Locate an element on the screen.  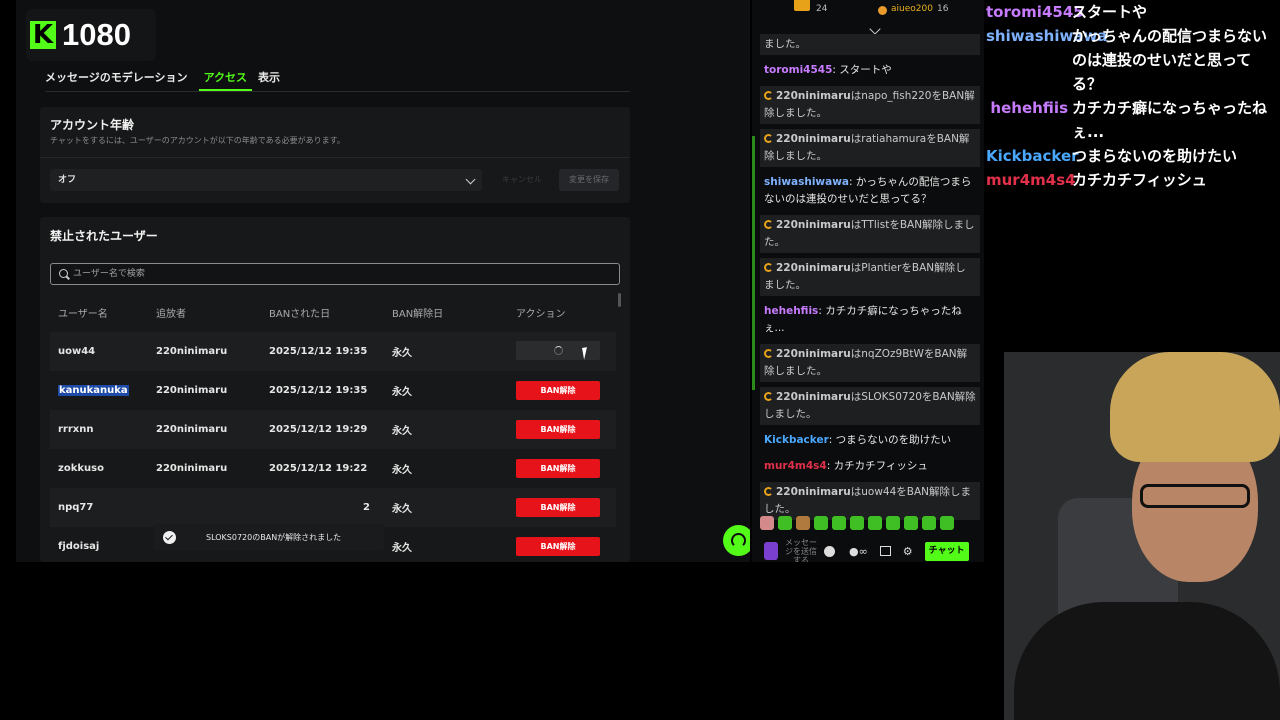
chat-username: shiwashiwawa is located at coordinates (806, 182).